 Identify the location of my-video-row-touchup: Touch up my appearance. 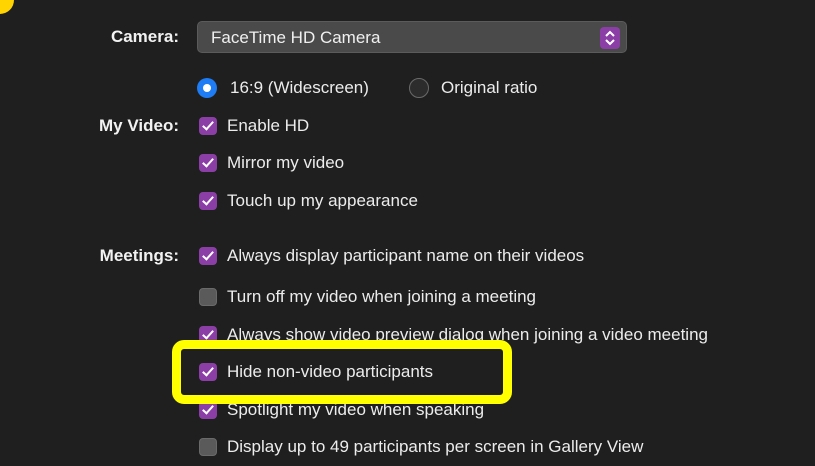
(407, 201).